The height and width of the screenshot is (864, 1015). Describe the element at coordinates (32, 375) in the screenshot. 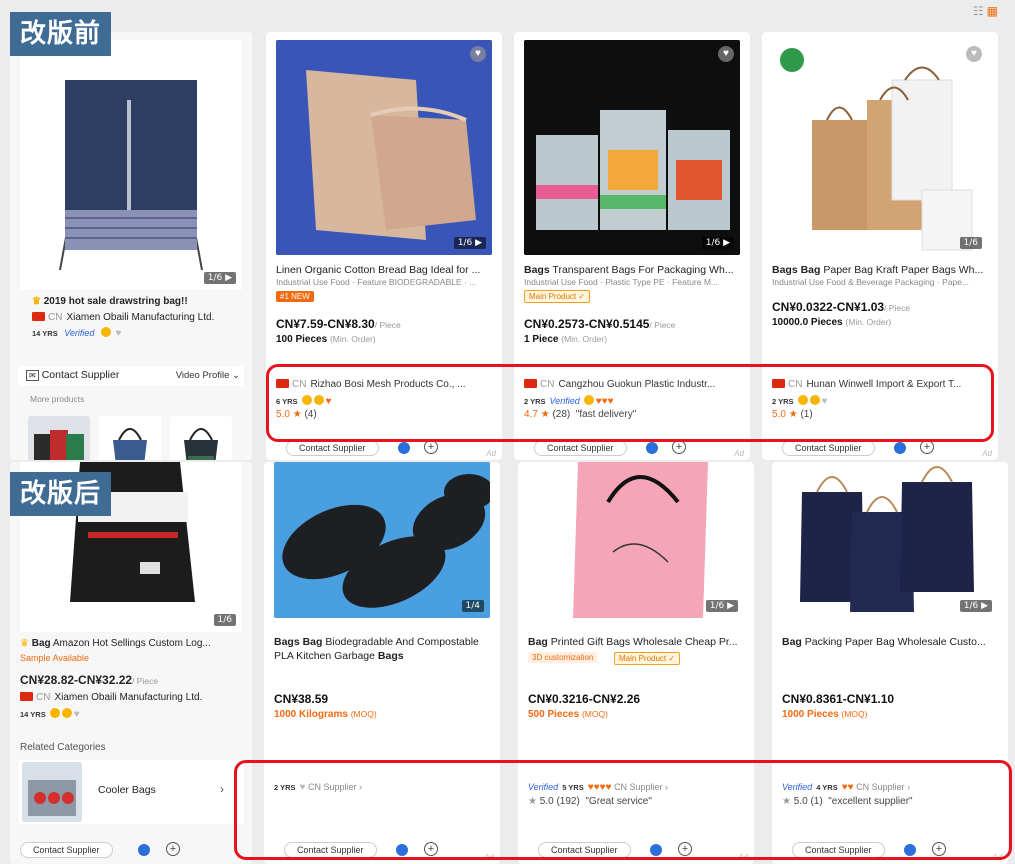

I see `envelope-icon: ✉` at that location.